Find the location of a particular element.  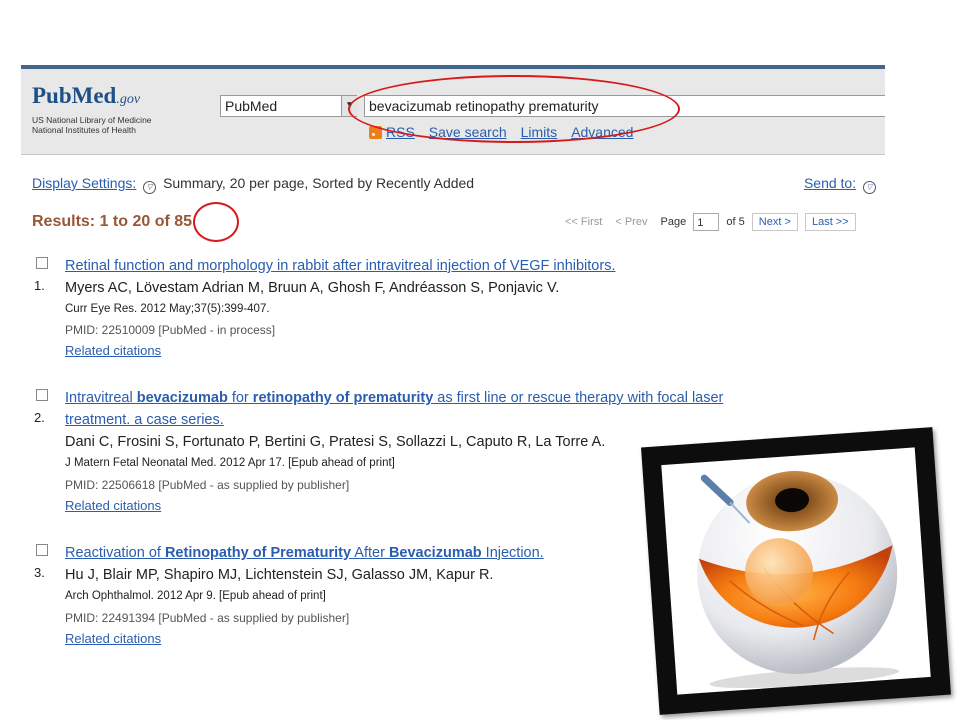

next-page-button: Next > is located at coordinates (774, 222).